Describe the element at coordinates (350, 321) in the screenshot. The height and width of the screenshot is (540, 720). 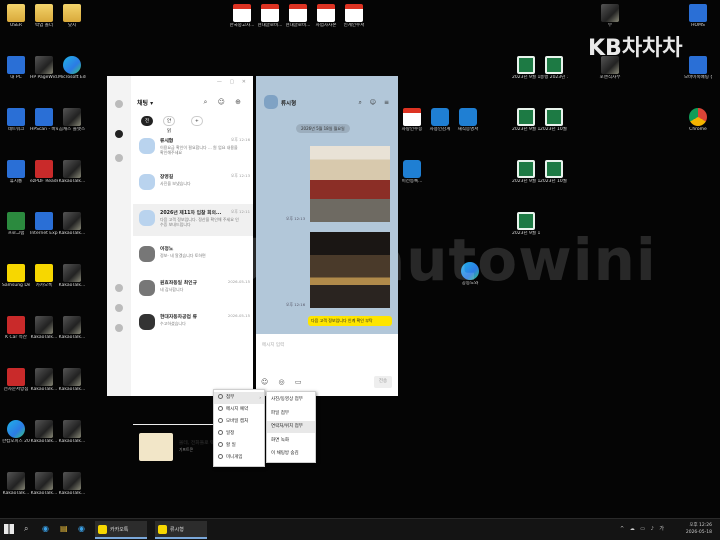
I see `my-message-bubble: 다음 고객 정보입니다 인계 확인 부탁` at that location.